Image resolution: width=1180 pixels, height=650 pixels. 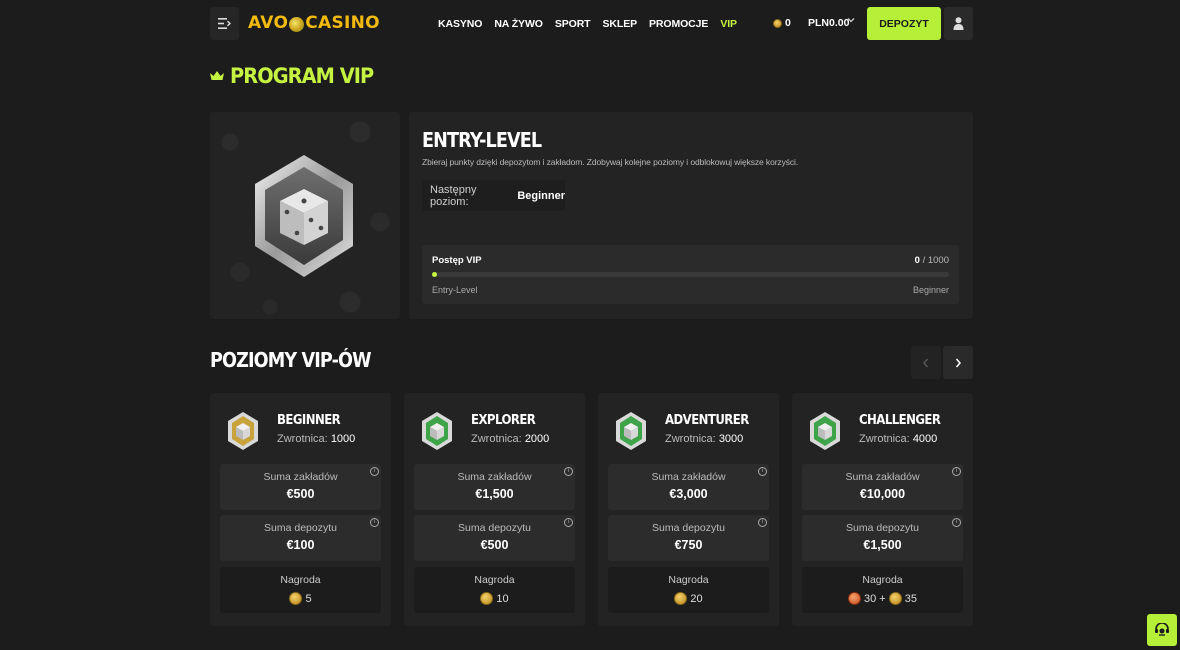 I want to click on progress-from-level: Entry-Level, so click(x=455, y=290).